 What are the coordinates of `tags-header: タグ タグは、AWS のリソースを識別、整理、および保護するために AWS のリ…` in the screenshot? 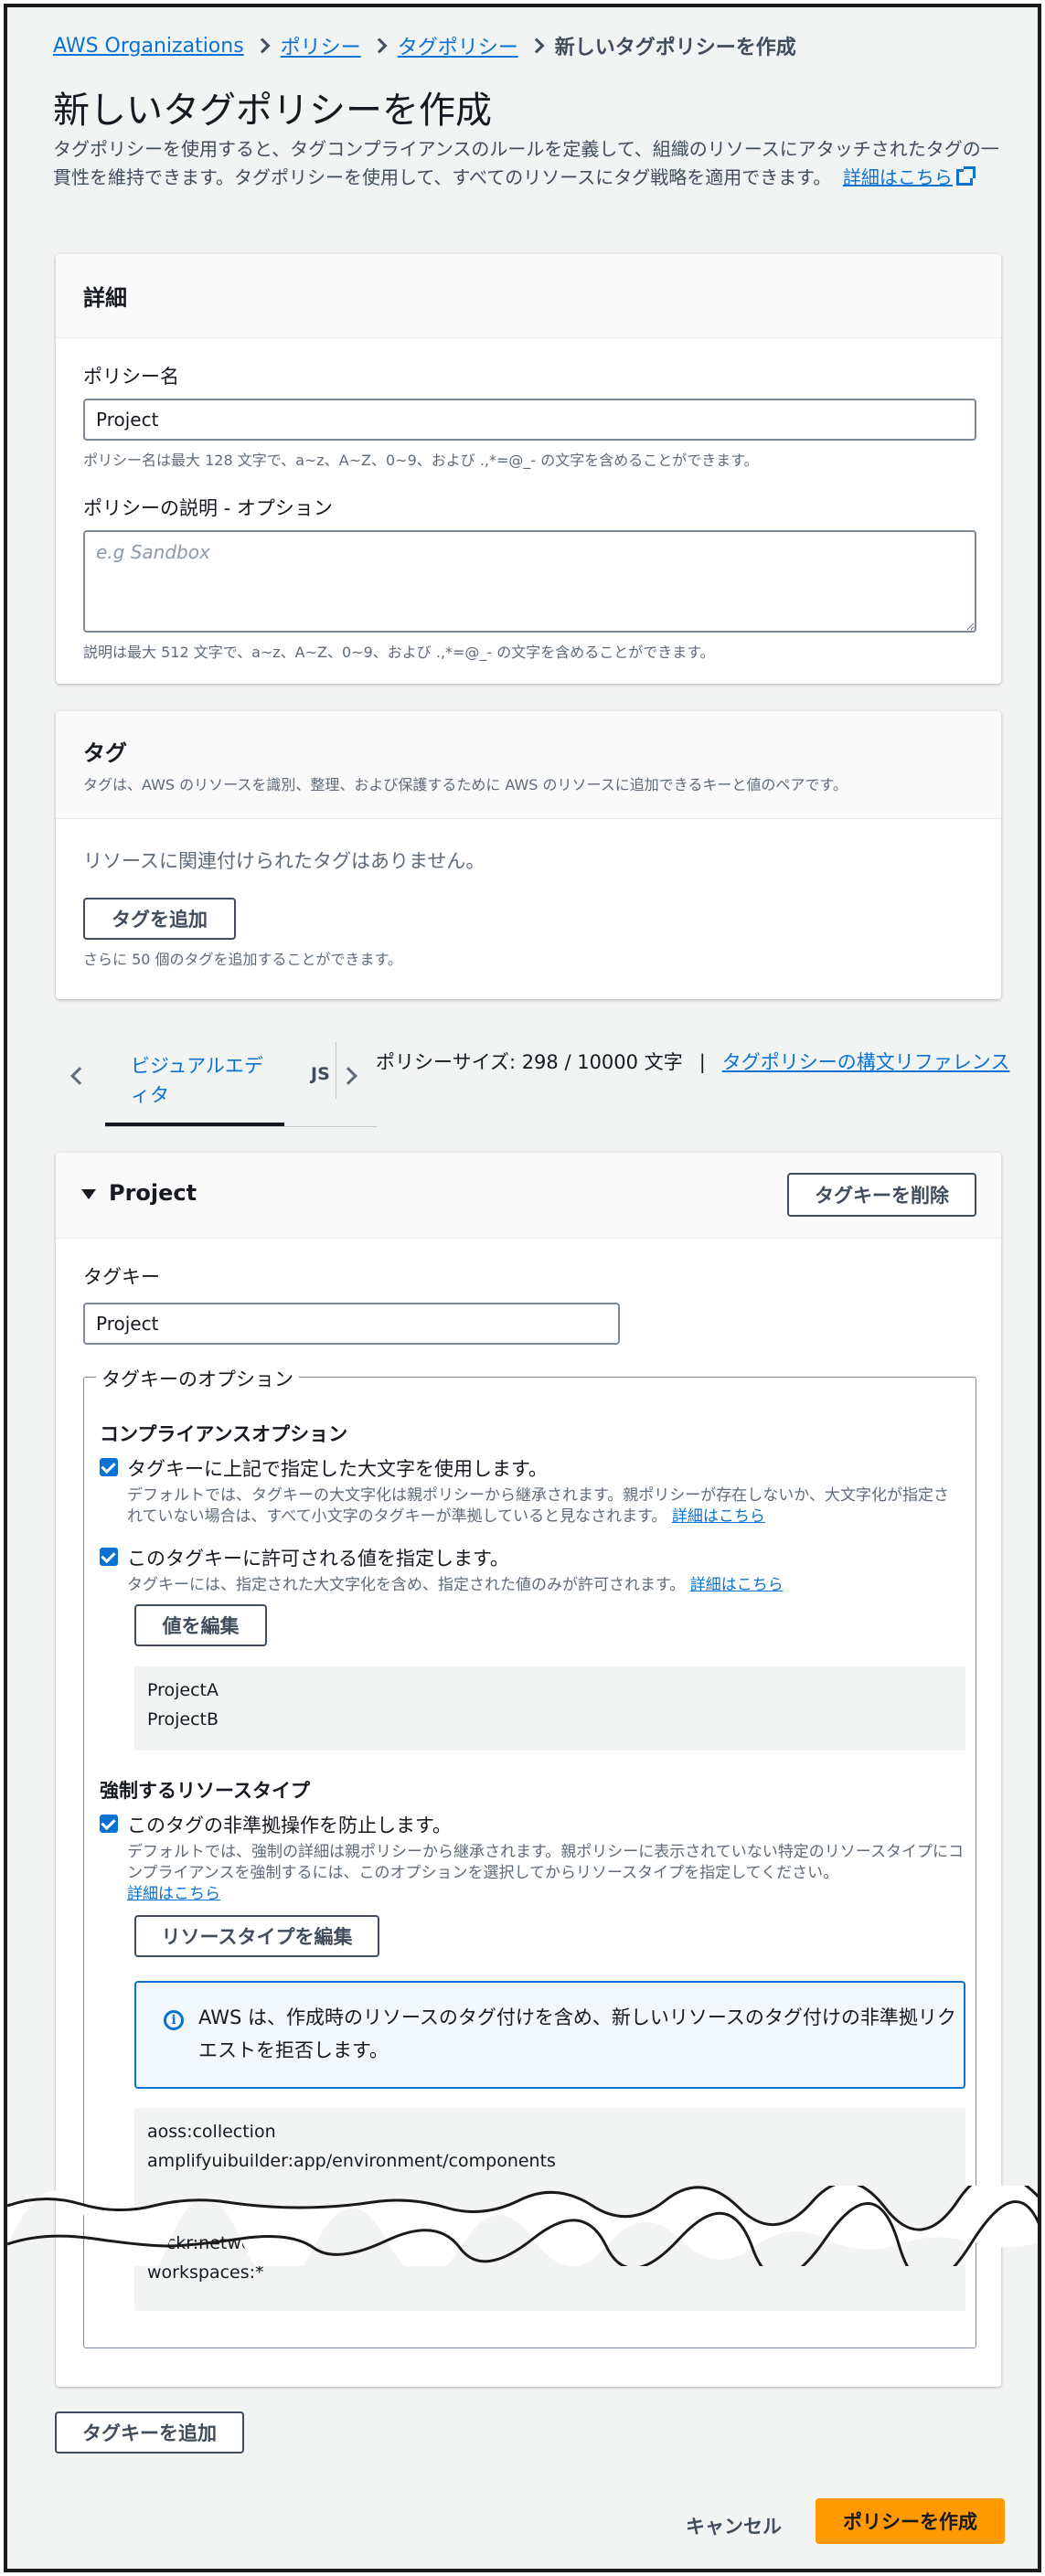 It's located at (528, 765).